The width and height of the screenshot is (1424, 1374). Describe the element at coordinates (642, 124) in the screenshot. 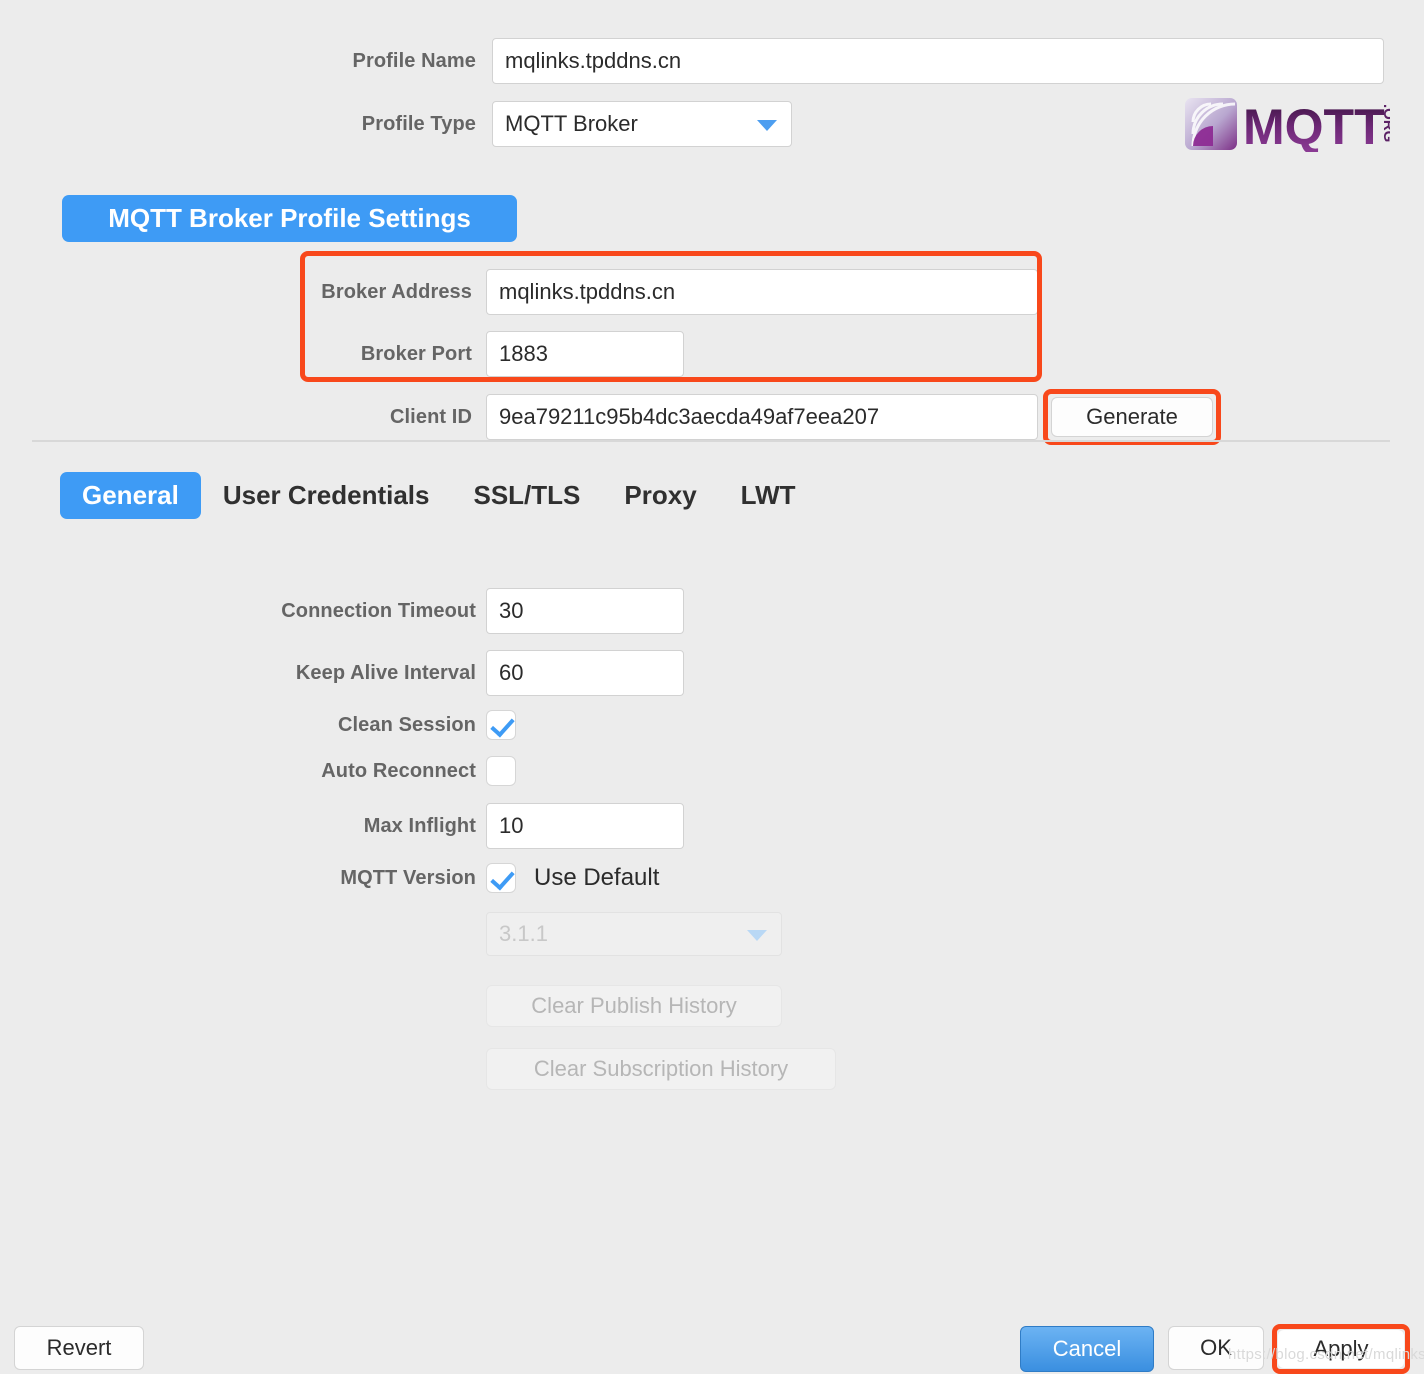

I see `profile-type-select: MQTT Broker` at that location.